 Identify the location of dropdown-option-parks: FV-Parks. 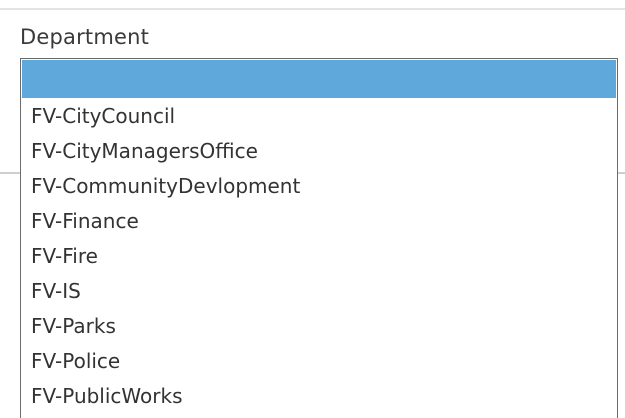
(319, 326).